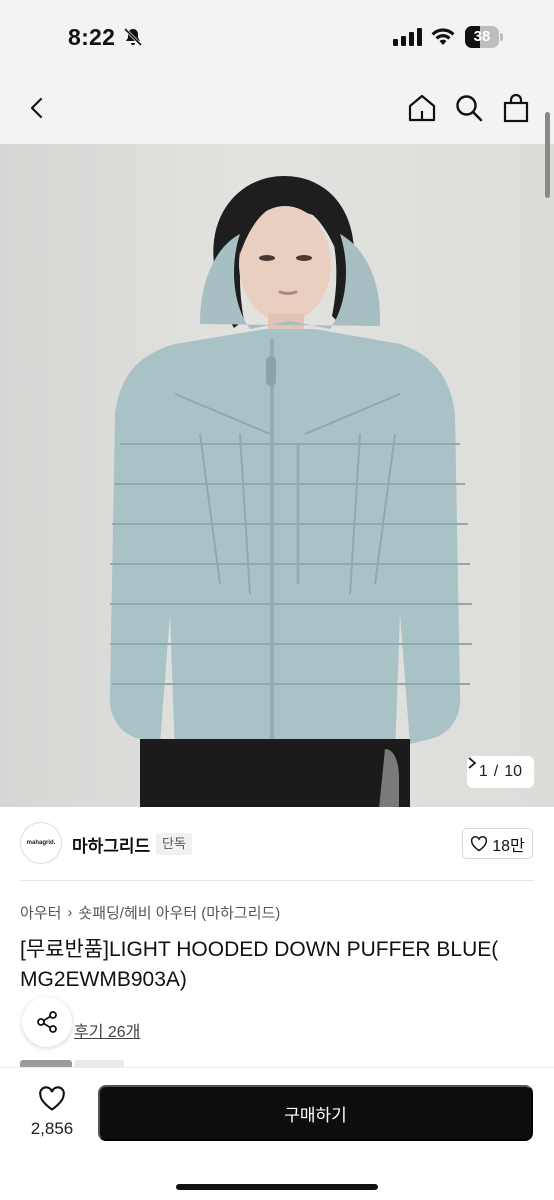 The height and width of the screenshot is (1200, 554). What do you see at coordinates (500, 772) in the screenshot?
I see `image-counter: 1 / 10` at bounding box center [500, 772].